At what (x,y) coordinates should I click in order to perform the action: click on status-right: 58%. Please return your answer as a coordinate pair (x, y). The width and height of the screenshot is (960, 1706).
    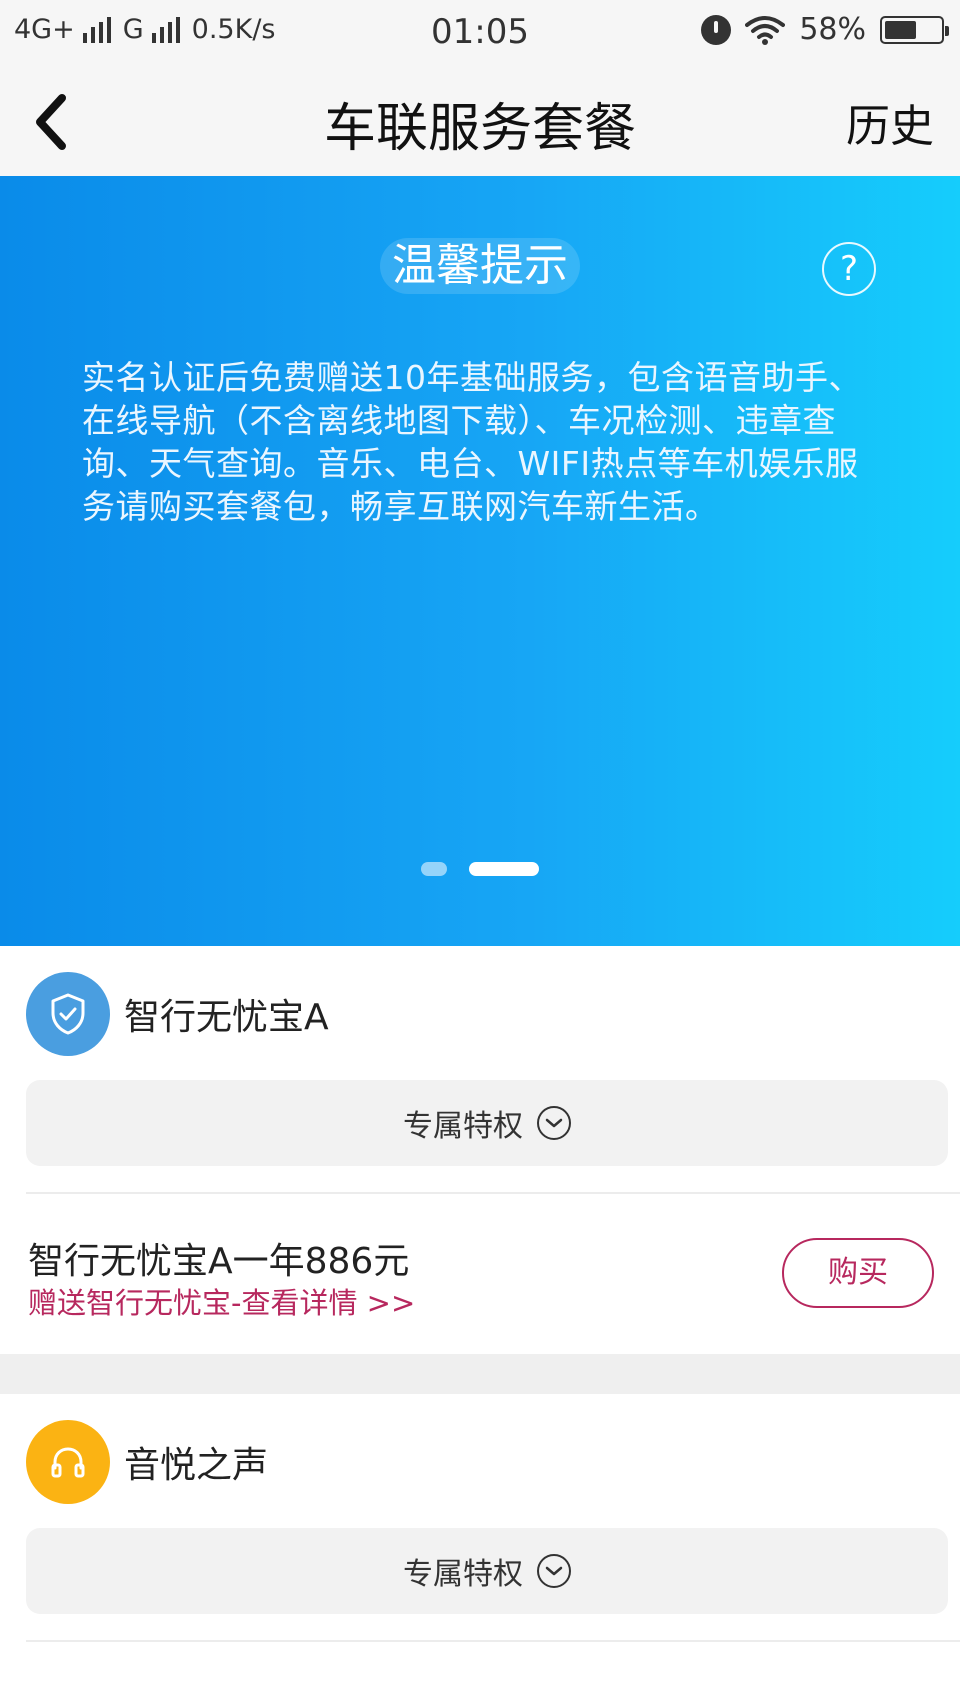
    Looking at the image, I should click on (825, 29).